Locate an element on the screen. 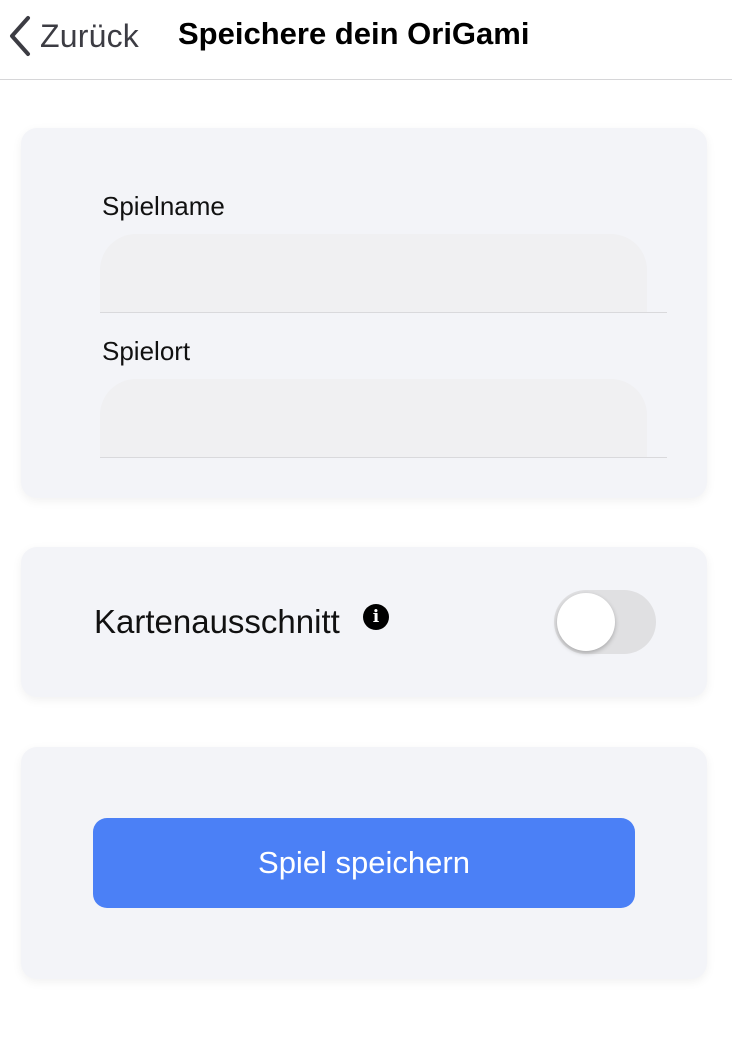 This screenshot has height=1047, width=732. toggle-knob is located at coordinates (586, 622).